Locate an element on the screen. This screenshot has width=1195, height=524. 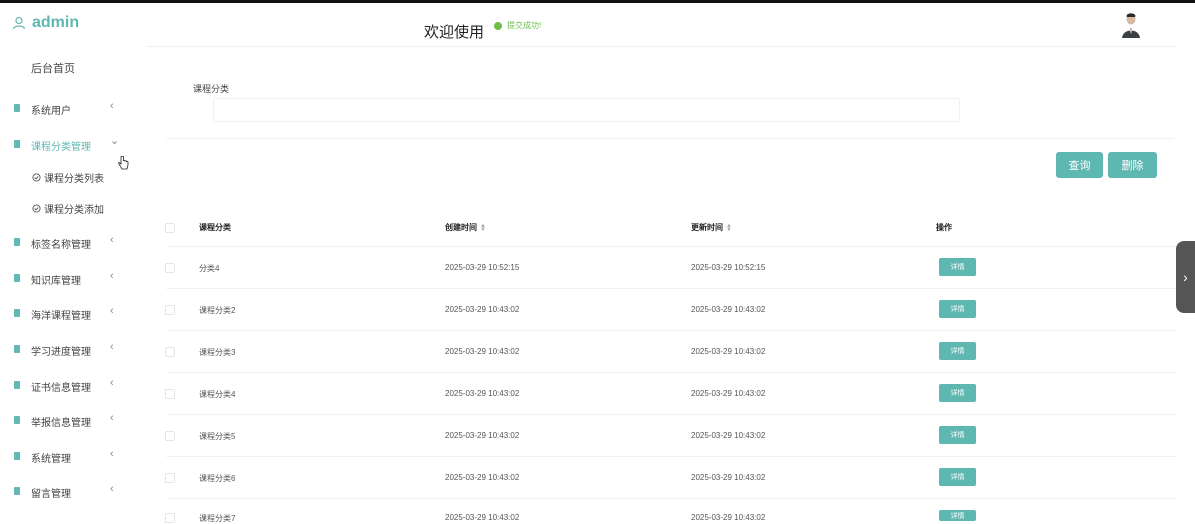
chevron-right-icon: › is located at coordinates (1185, 277).